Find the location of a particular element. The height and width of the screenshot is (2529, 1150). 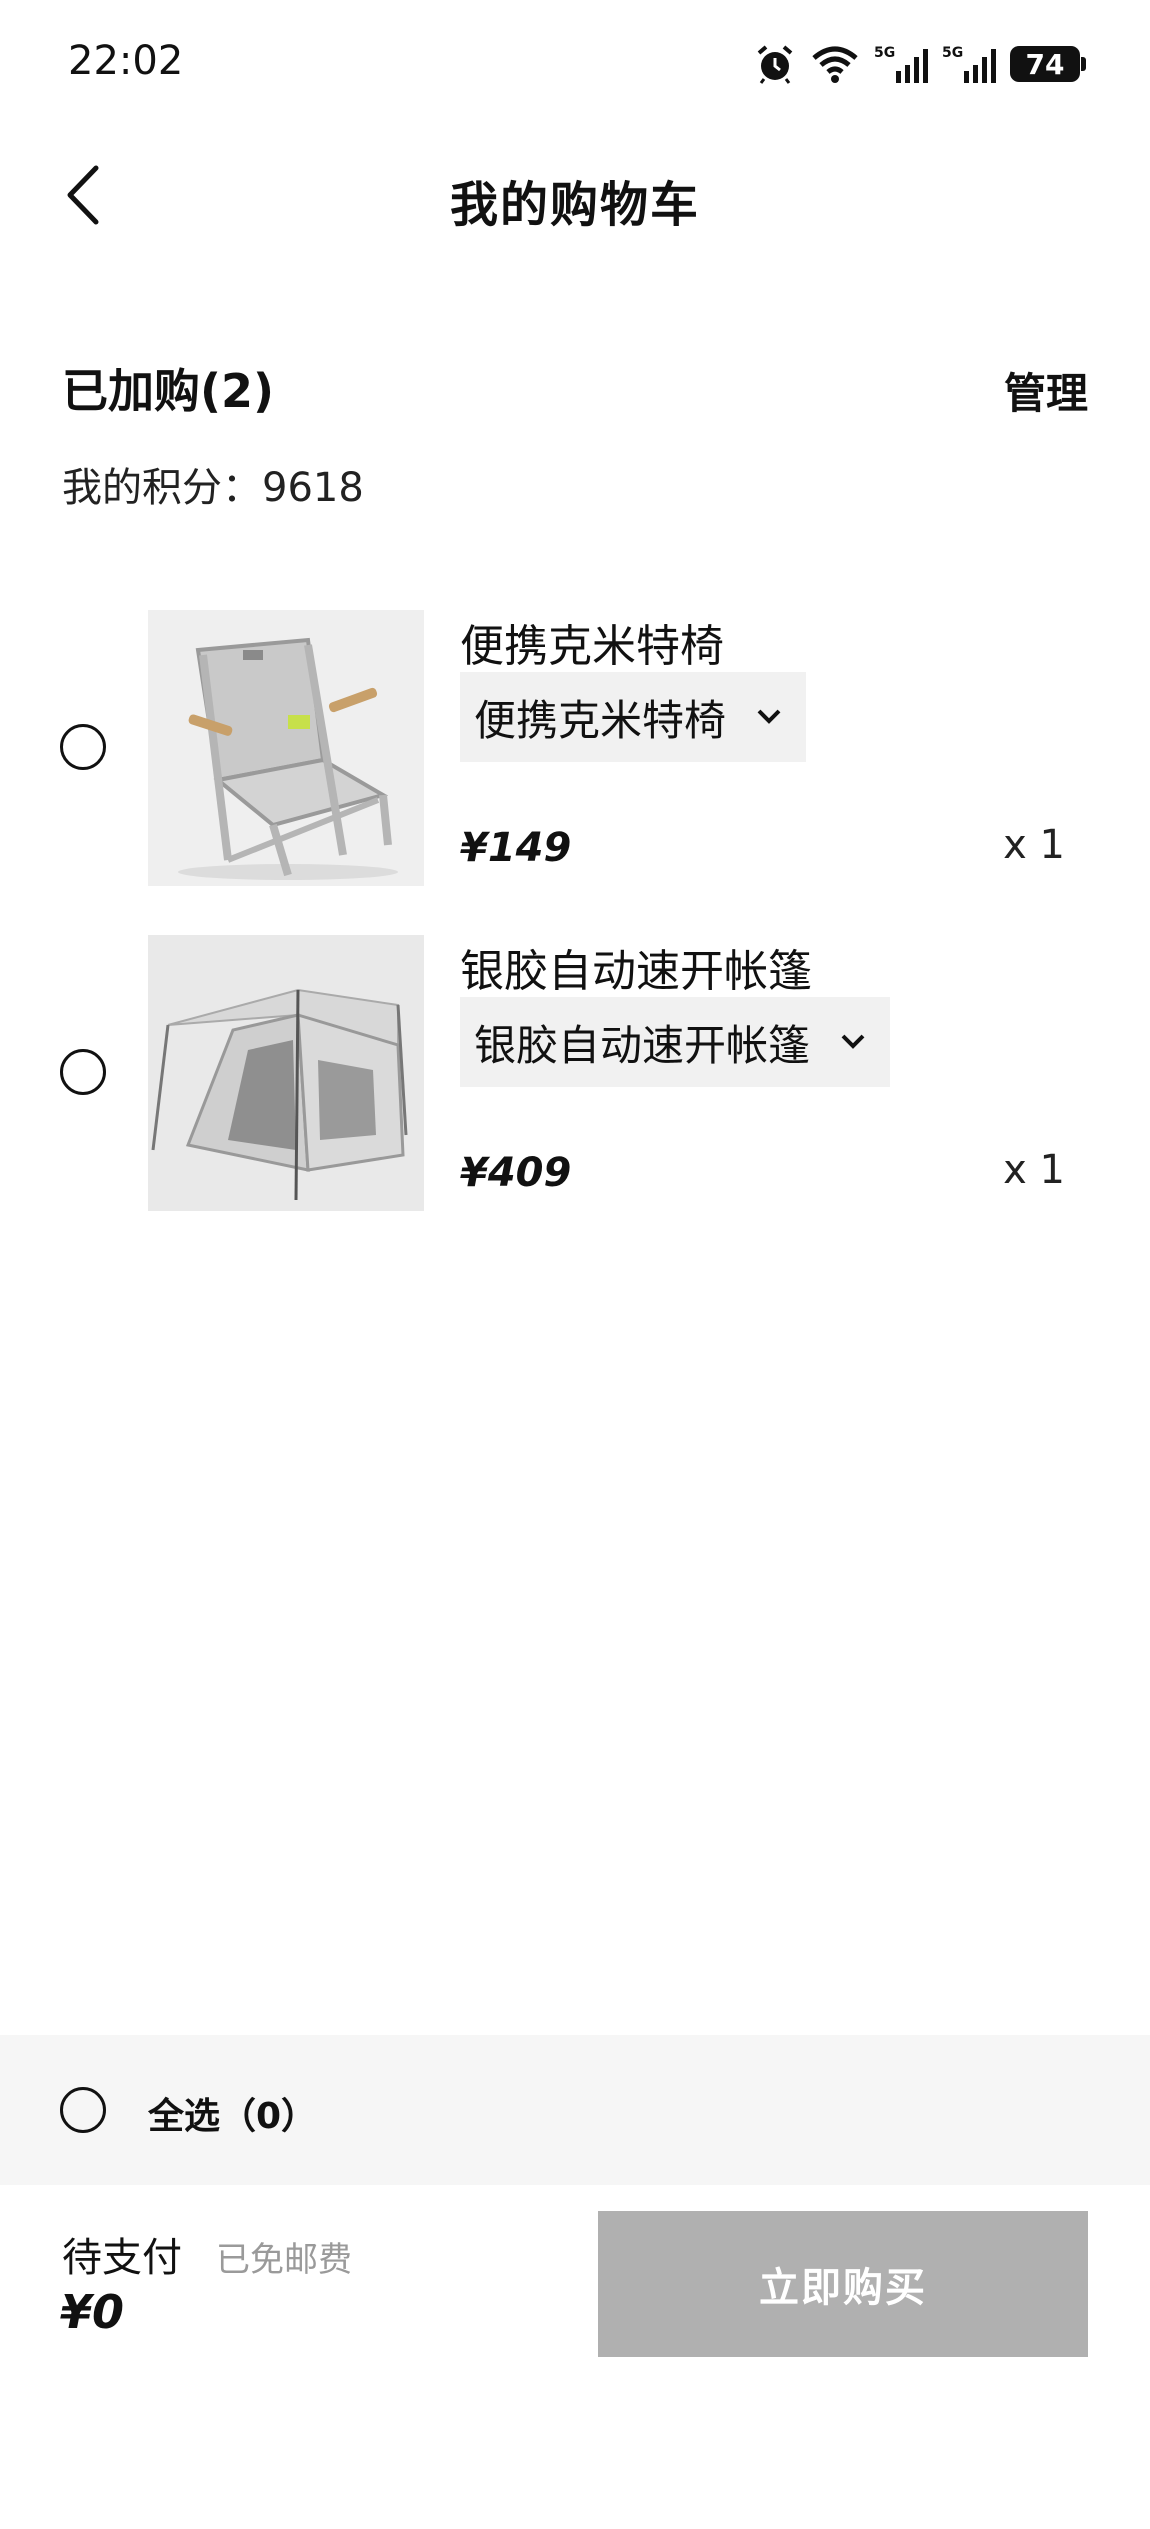

cart-count: 已加购(2) is located at coordinates (168, 391).